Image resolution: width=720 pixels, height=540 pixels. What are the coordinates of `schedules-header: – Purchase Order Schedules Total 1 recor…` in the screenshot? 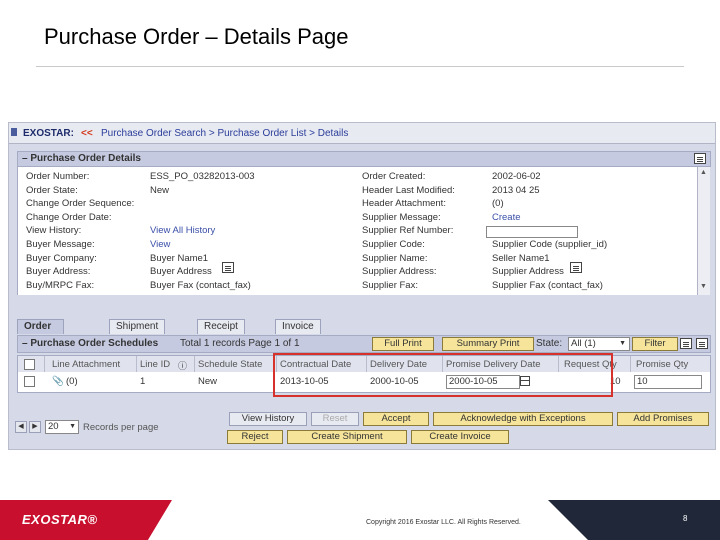 It's located at (364, 344).